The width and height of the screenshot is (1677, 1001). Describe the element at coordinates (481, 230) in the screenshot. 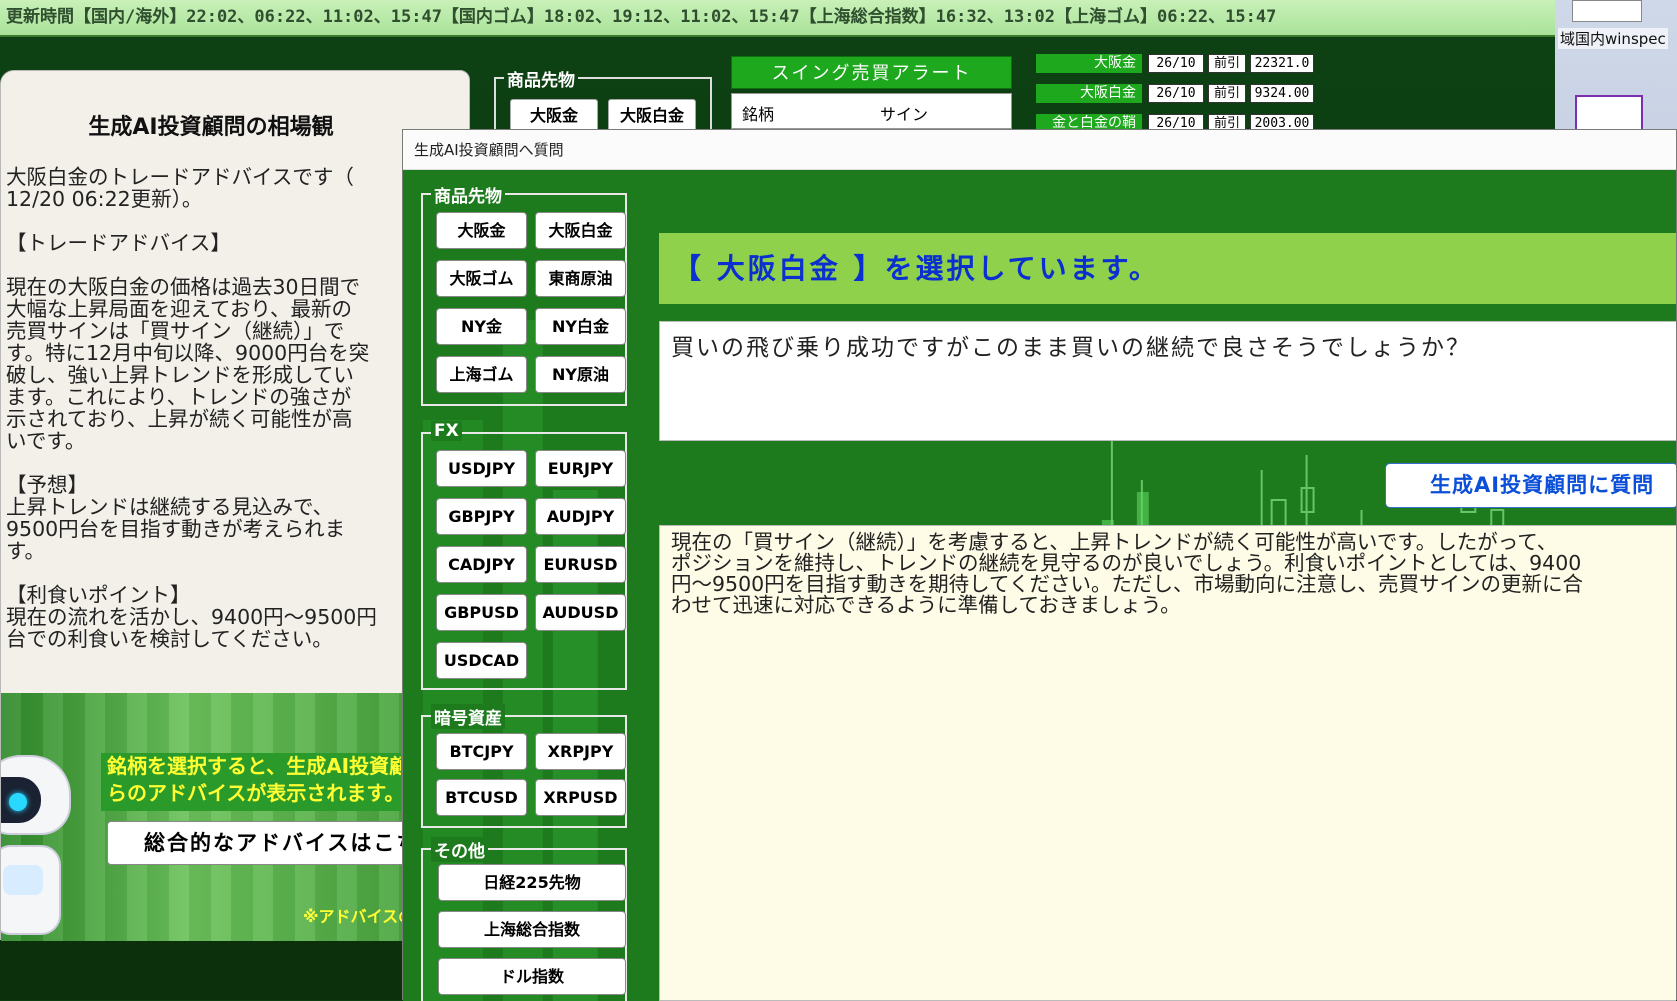

I see `button-osaka-gold: 大阪金` at that location.